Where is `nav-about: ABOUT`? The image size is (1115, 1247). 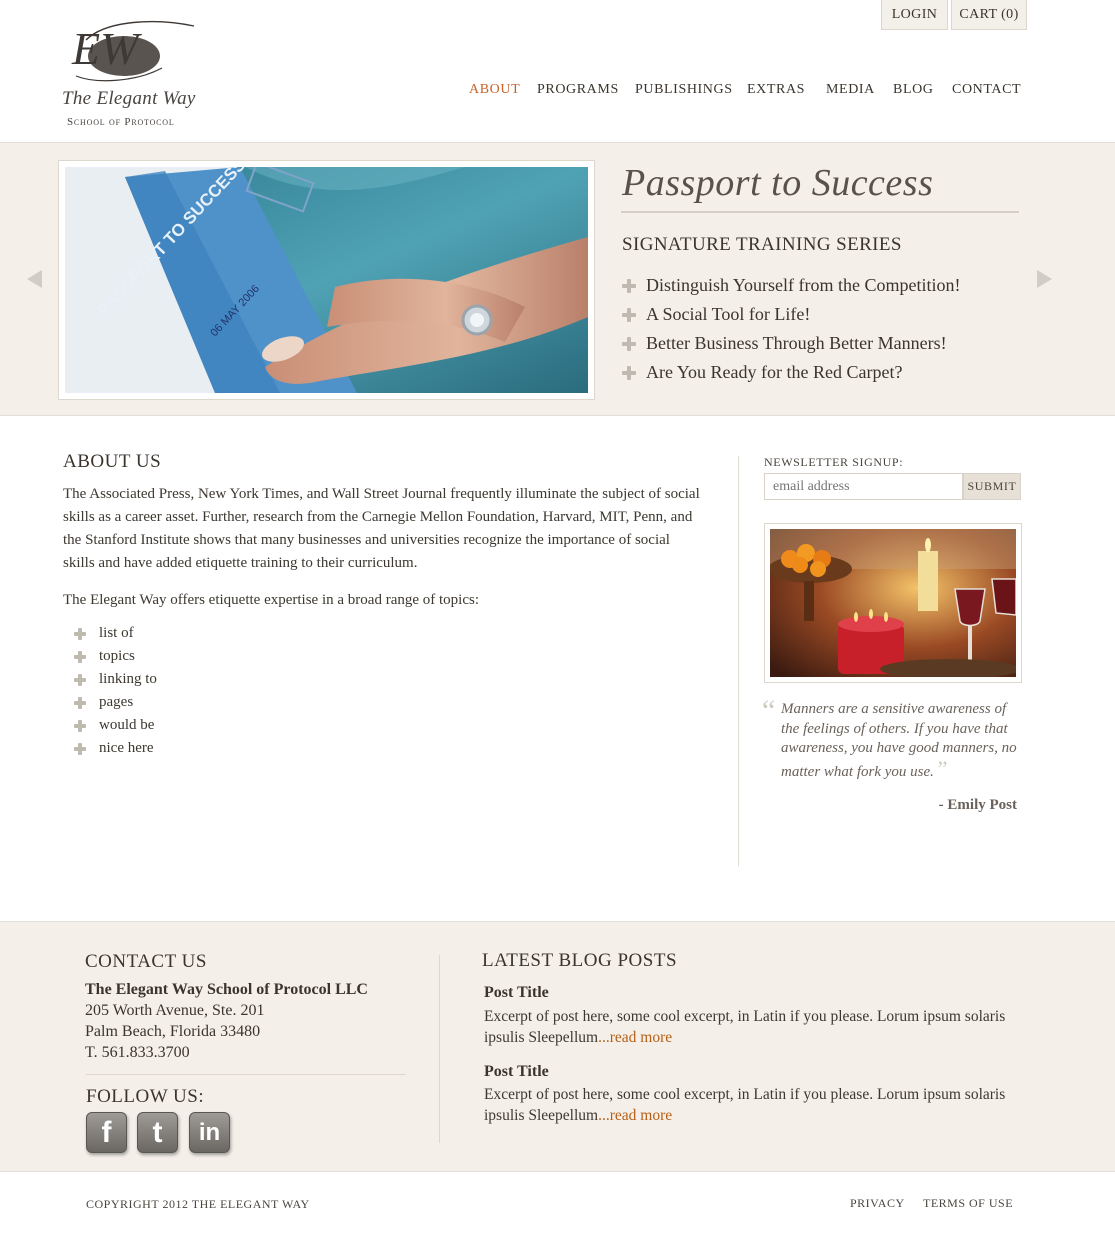
nav-about: ABOUT is located at coordinates (494, 90).